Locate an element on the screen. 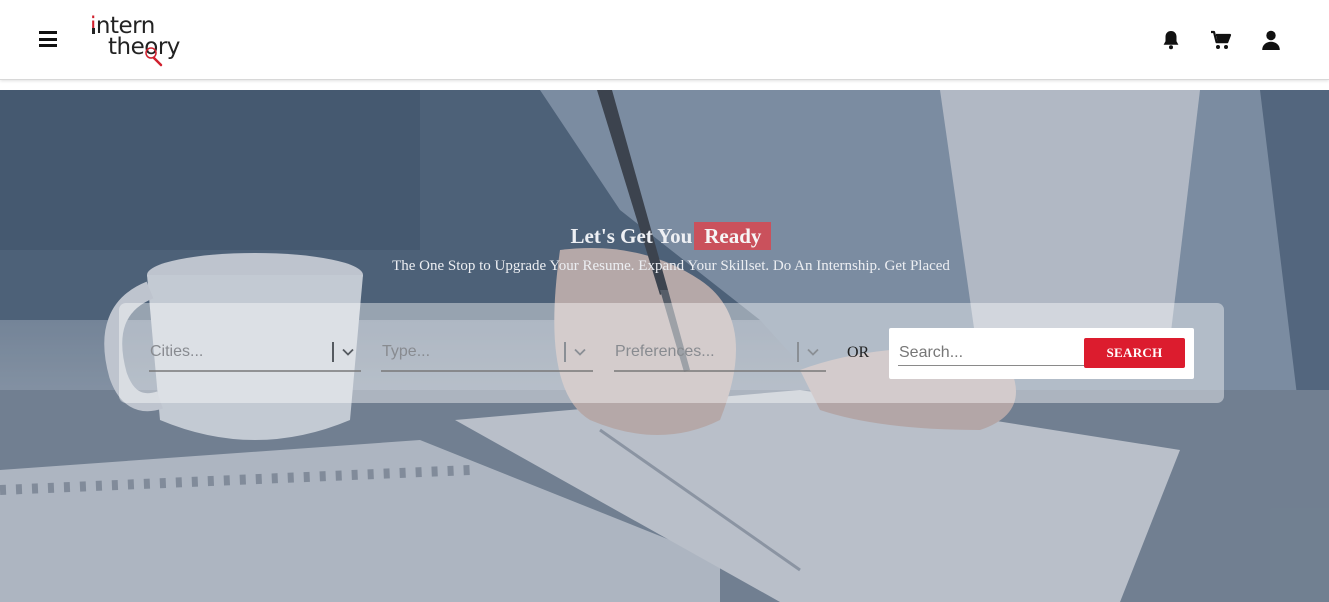 The height and width of the screenshot is (602, 1329). headline-prefix: Let's Get You is located at coordinates (631, 236).